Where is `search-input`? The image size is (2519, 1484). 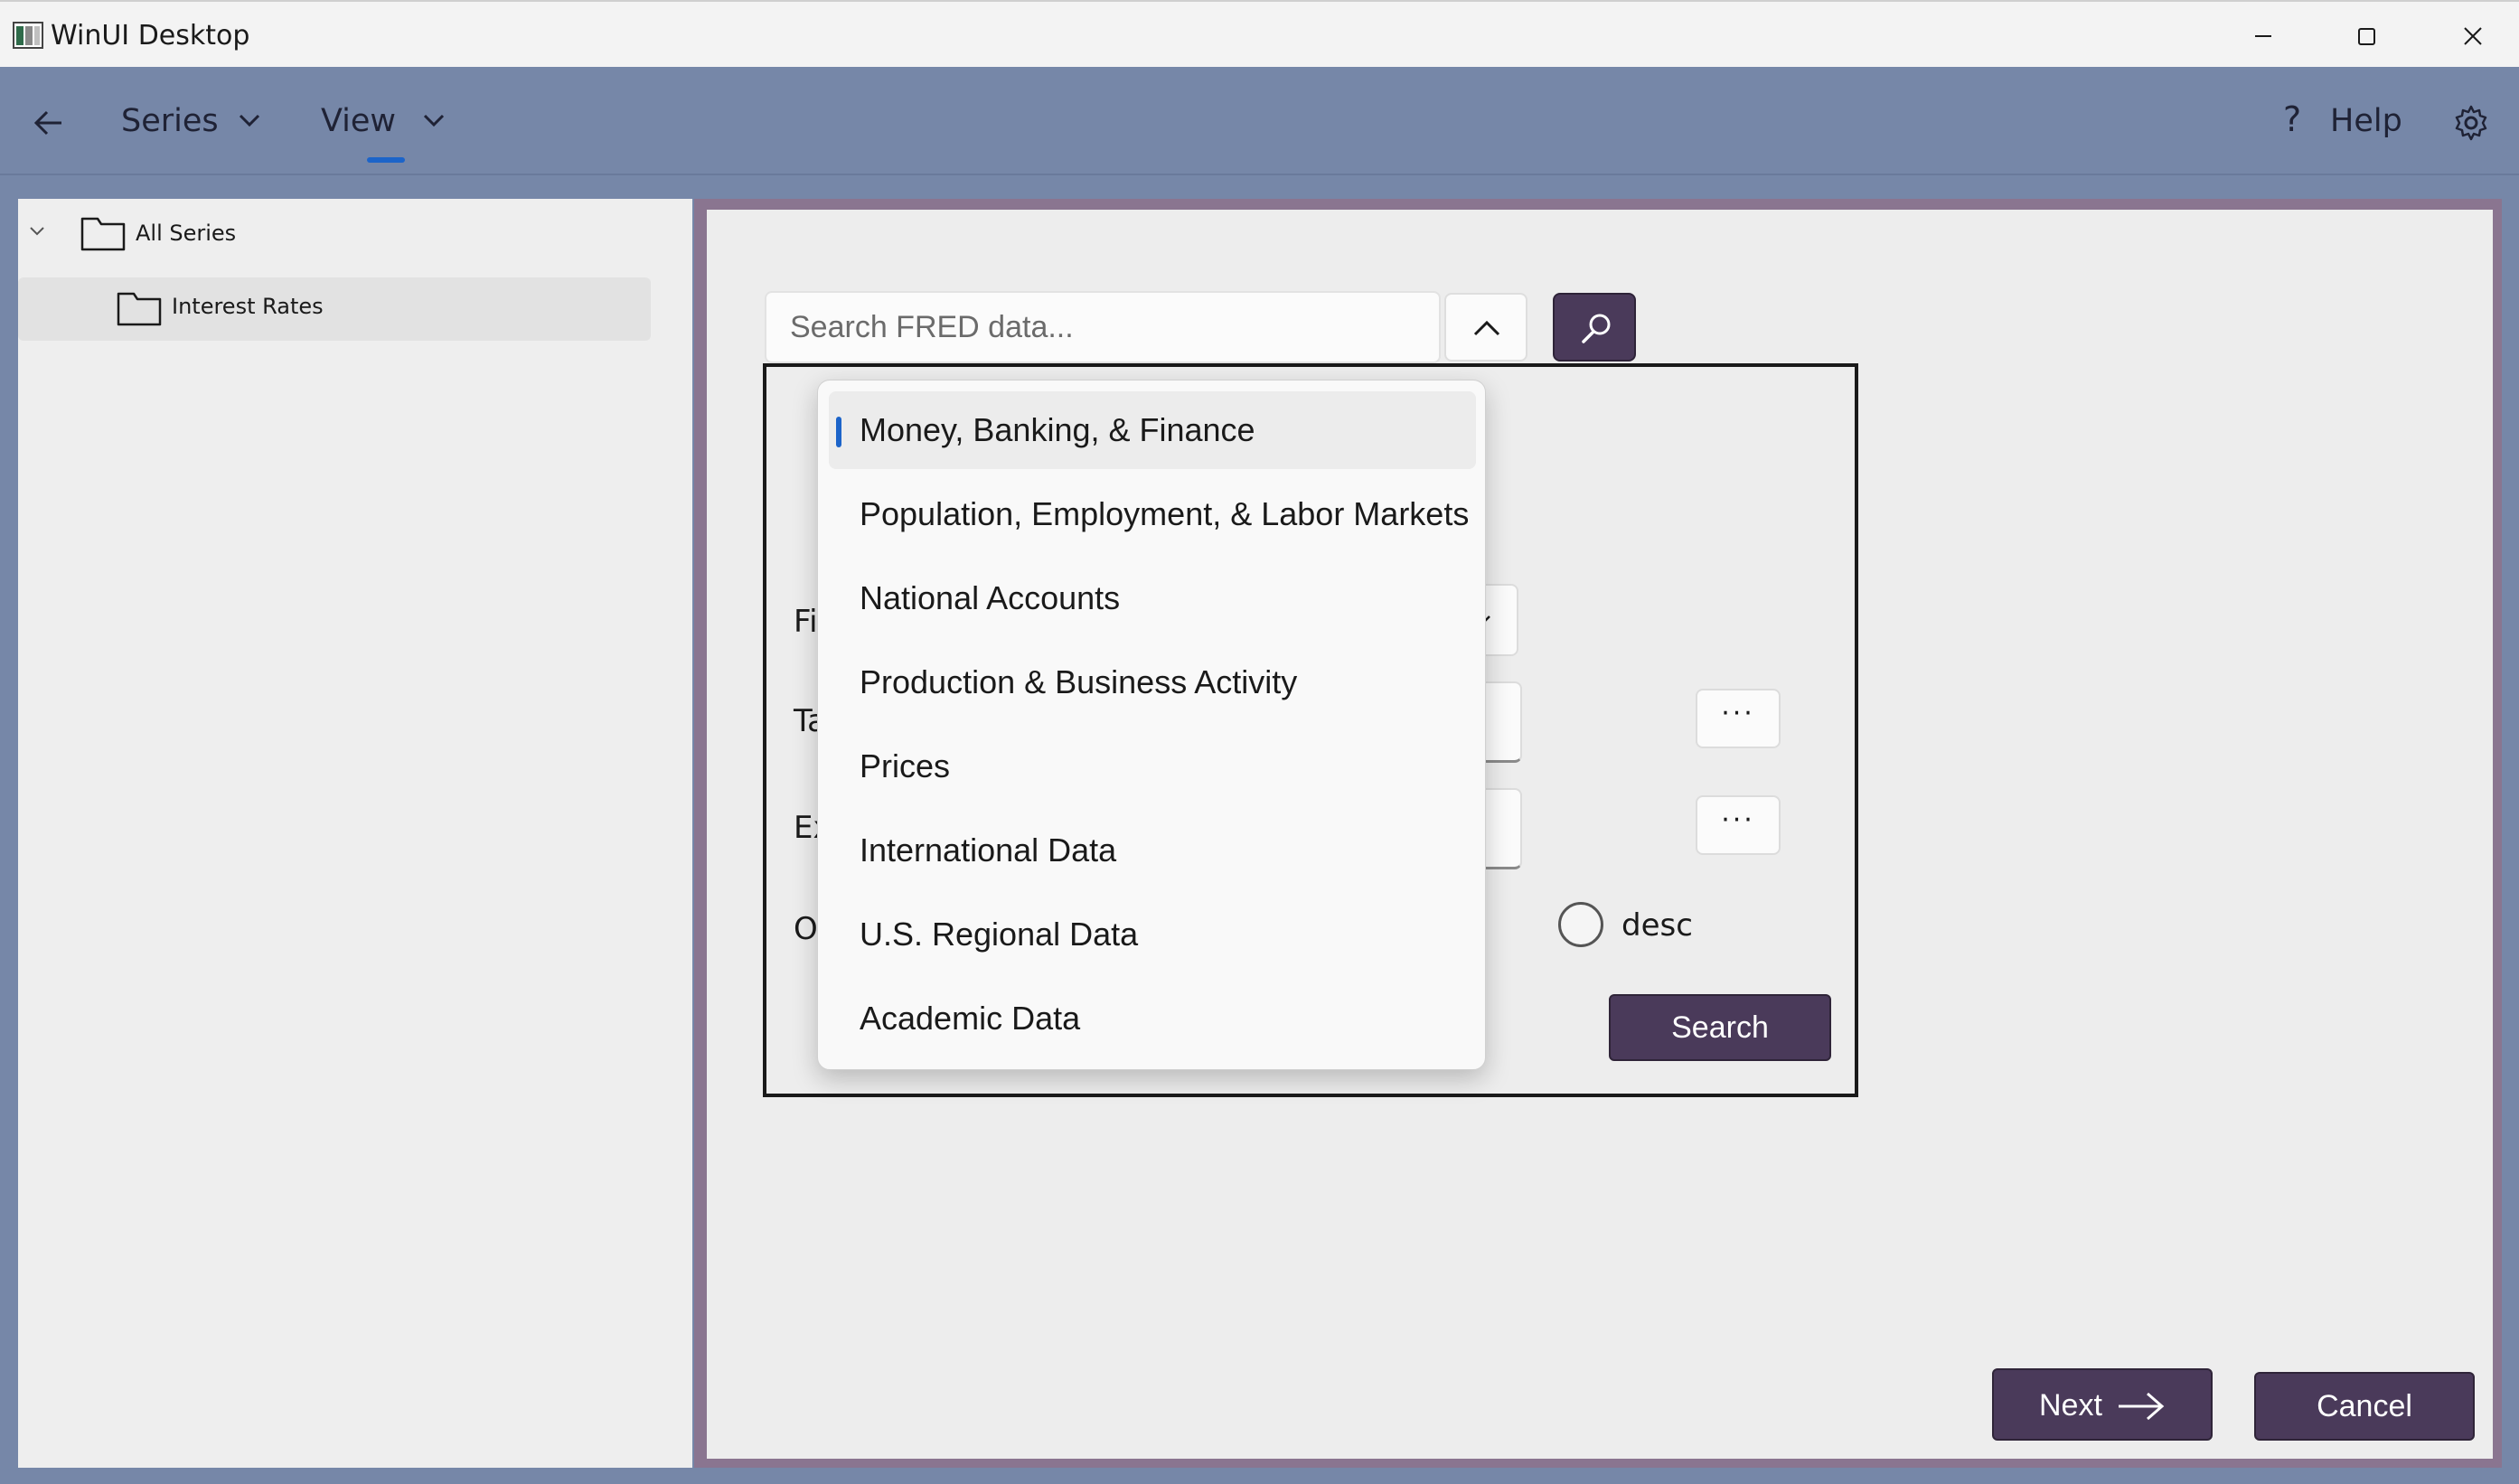
search-input is located at coordinates (1102, 327).